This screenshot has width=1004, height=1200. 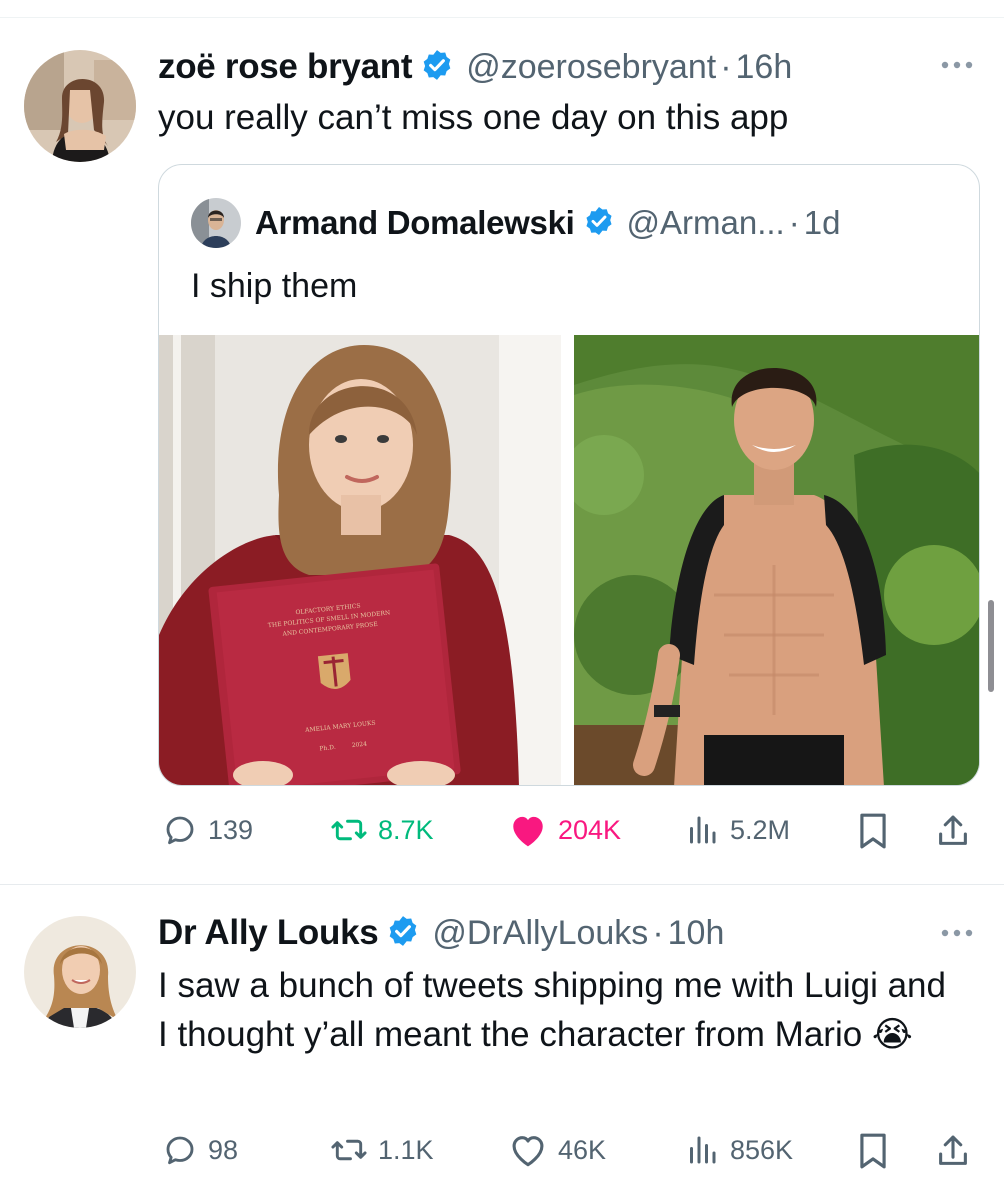 What do you see at coordinates (274, 286) in the screenshot?
I see `quoted-tweet-text: I ship them` at bounding box center [274, 286].